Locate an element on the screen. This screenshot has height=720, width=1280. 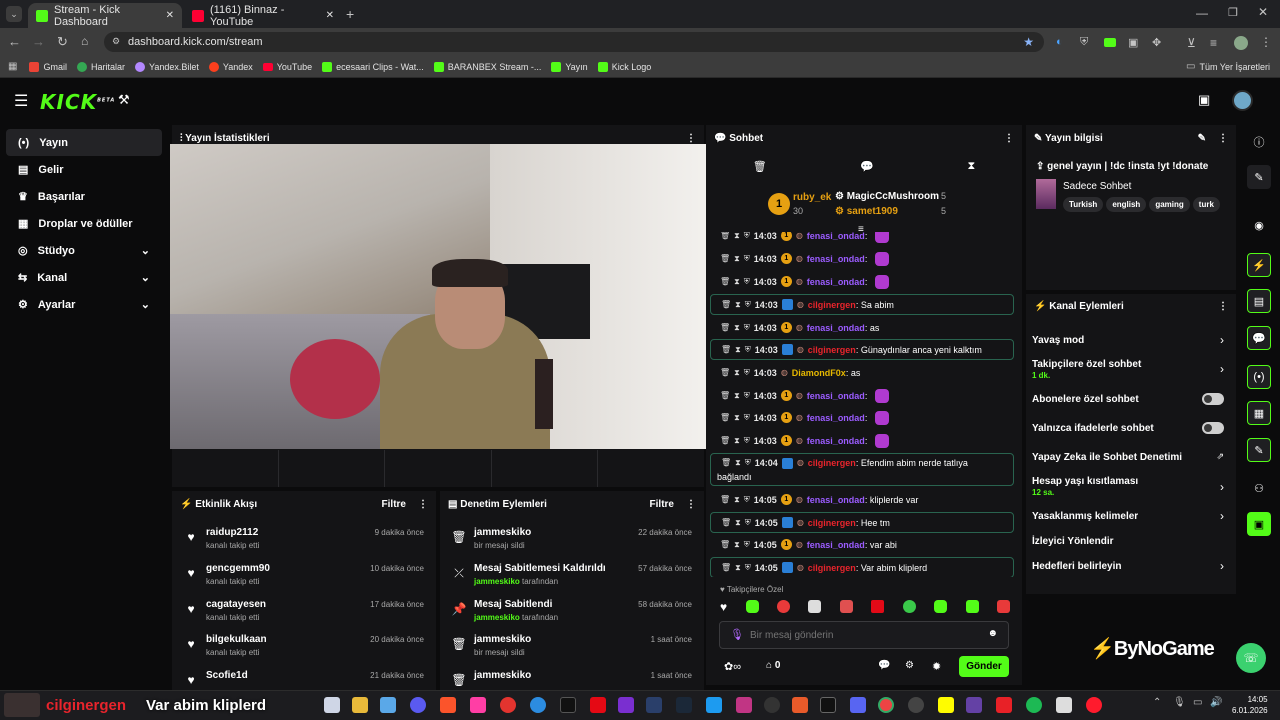
nav-studyo: ◎ Stüdyo ⌄ is located at coordinates (84, 250).